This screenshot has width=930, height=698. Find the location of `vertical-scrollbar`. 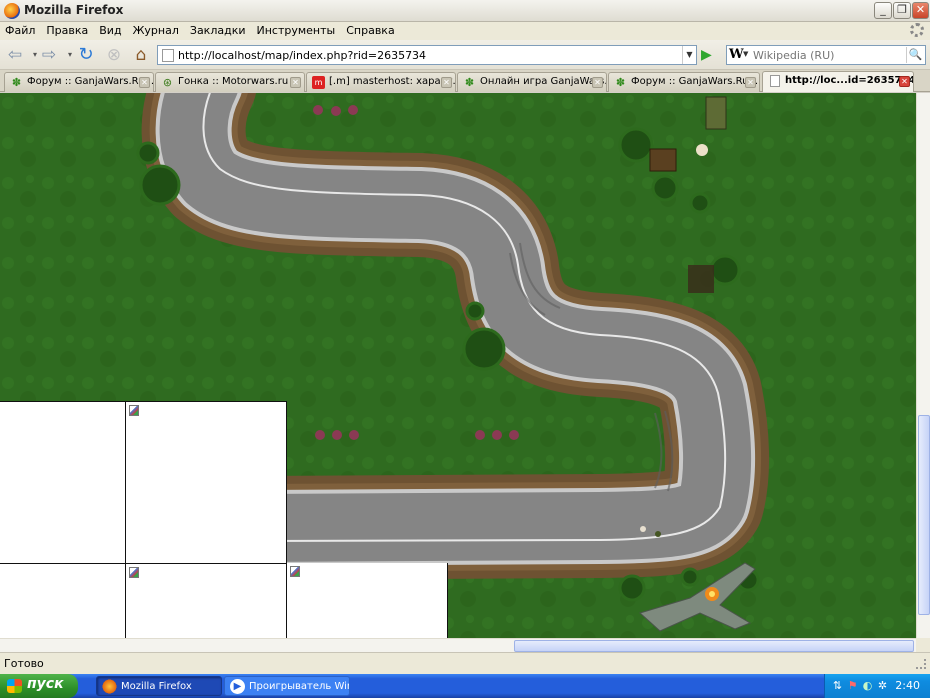

vertical-scrollbar is located at coordinates (923, 365).